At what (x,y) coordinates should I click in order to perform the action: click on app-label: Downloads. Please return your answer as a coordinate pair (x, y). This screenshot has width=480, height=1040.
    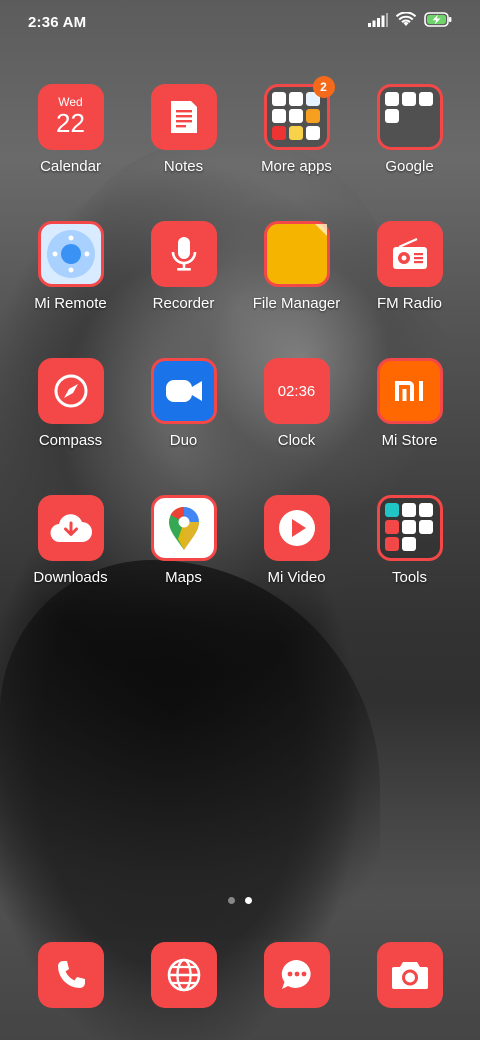
    Looking at the image, I should click on (70, 577).